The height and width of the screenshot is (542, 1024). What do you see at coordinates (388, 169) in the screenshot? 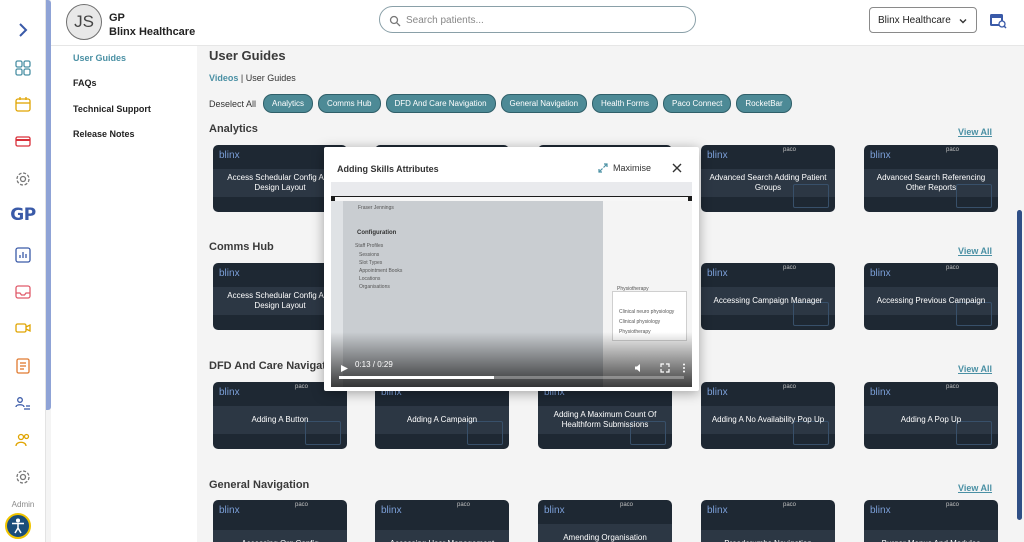
I see `modal-title: Adding Skills Attributes` at bounding box center [388, 169].